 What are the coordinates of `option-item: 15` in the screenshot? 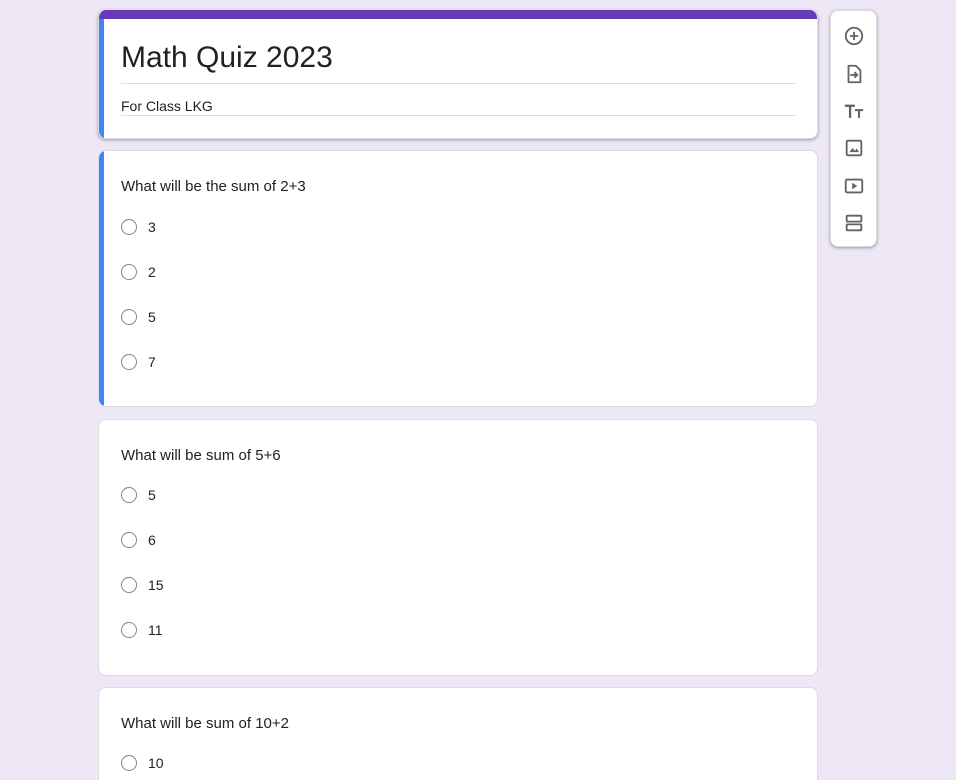 It's located at (142, 585).